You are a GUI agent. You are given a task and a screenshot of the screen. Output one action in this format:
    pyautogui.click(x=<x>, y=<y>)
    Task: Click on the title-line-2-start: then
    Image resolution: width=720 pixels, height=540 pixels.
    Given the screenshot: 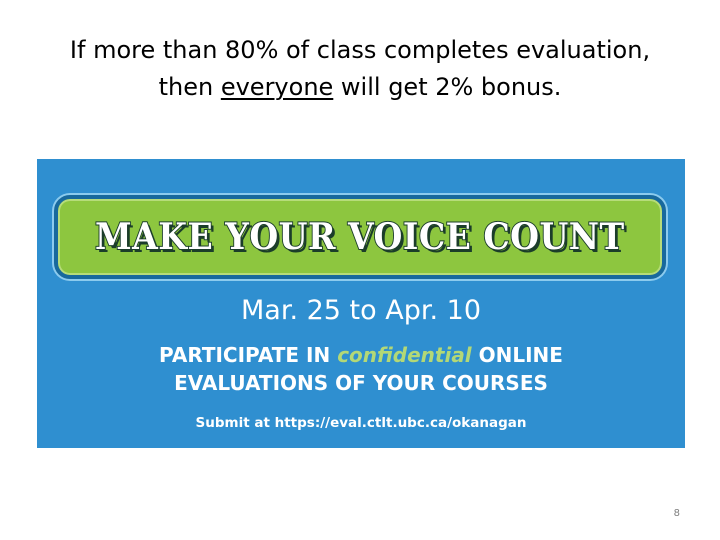 What is the action you would take?
    pyautogui.click(x=189, y=87)
    